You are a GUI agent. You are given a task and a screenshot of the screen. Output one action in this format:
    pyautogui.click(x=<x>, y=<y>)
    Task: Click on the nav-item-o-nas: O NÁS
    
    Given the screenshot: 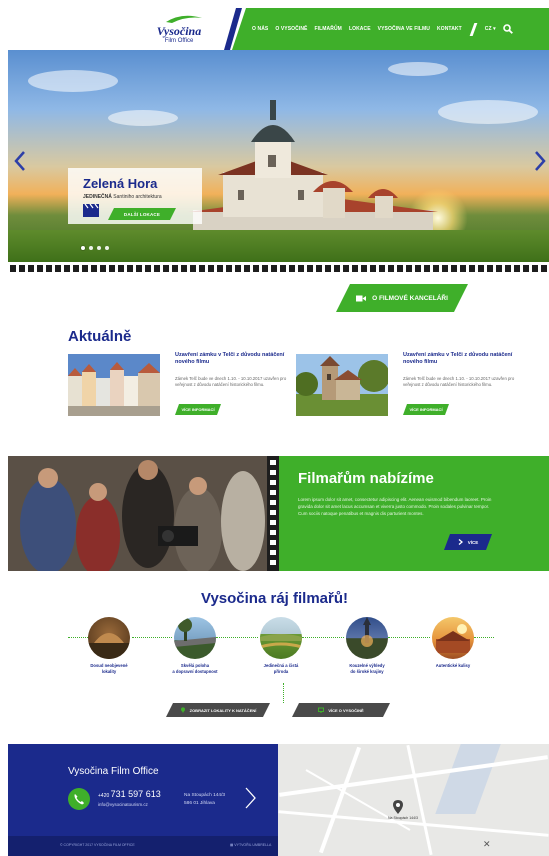 What is the action you would take?
    pyautogui.click(x=260, y=29)
    